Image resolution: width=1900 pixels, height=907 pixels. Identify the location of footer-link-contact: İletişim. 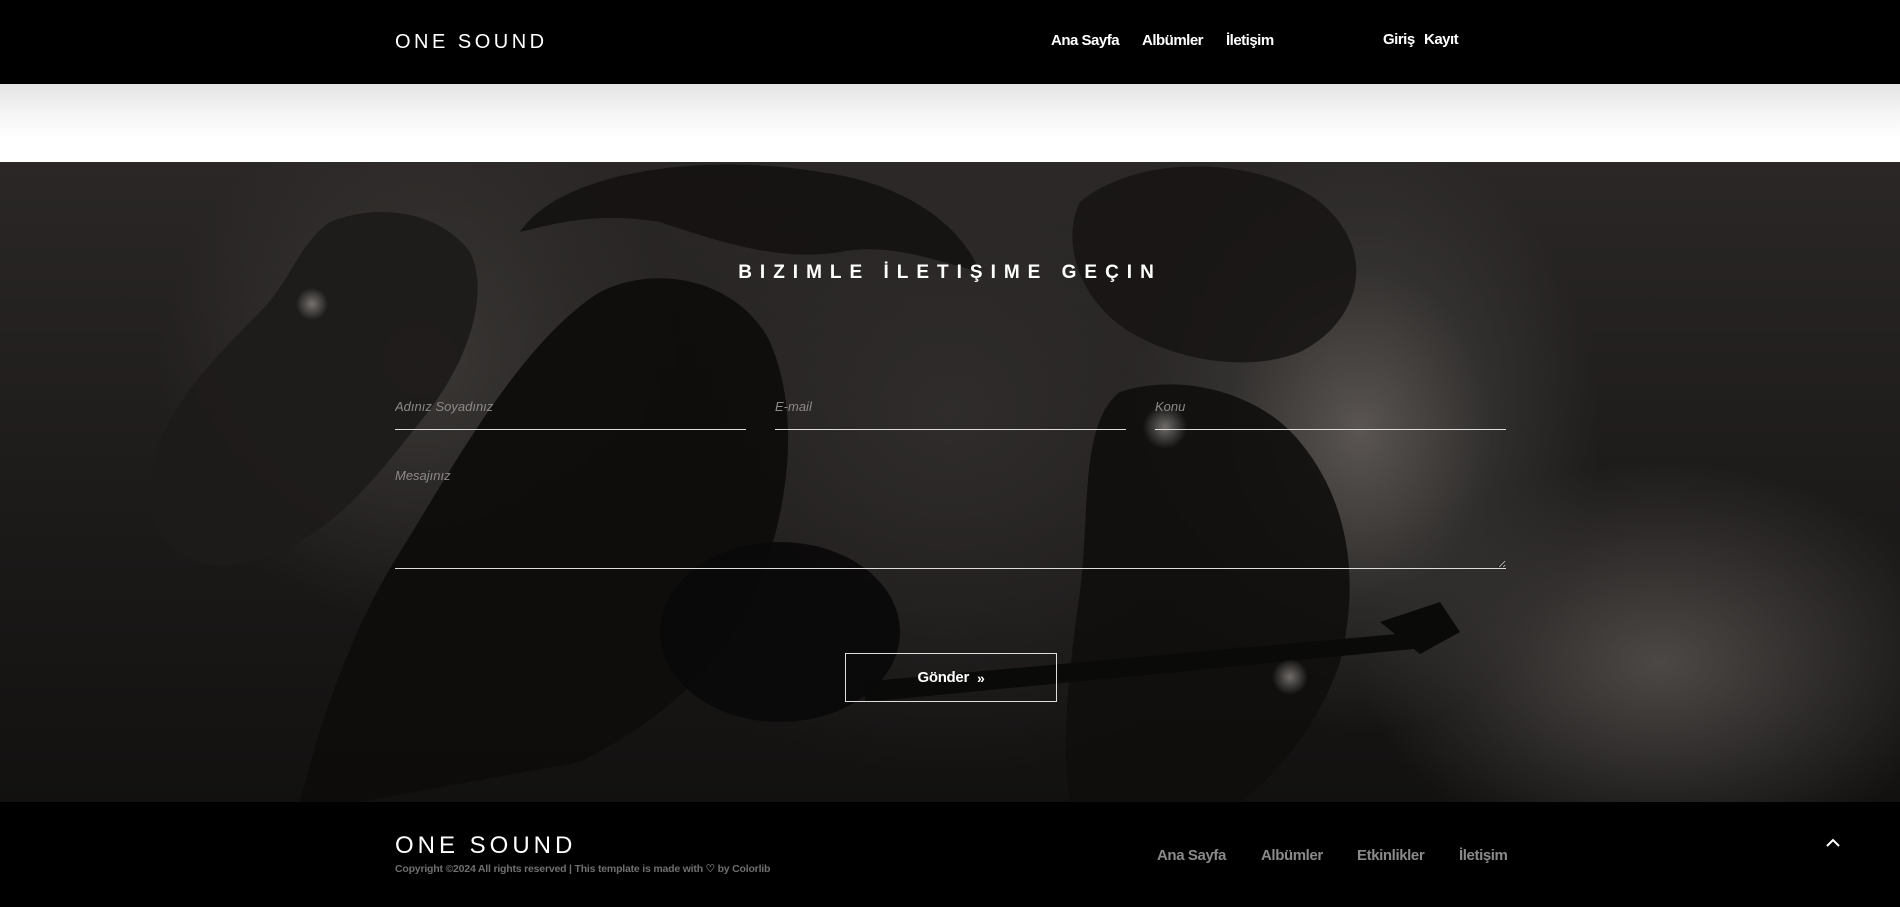
(1483, 855).